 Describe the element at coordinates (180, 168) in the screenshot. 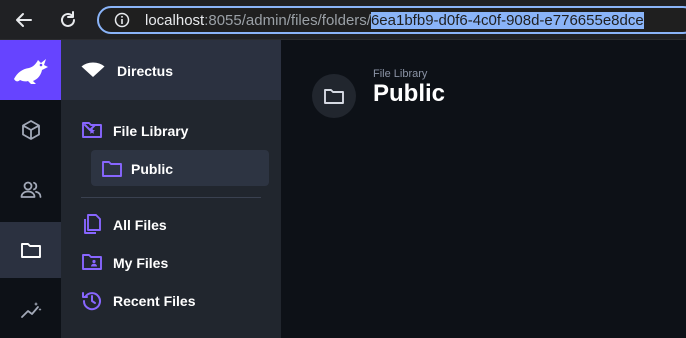

I see `nav-folder-public: Public` at that location.